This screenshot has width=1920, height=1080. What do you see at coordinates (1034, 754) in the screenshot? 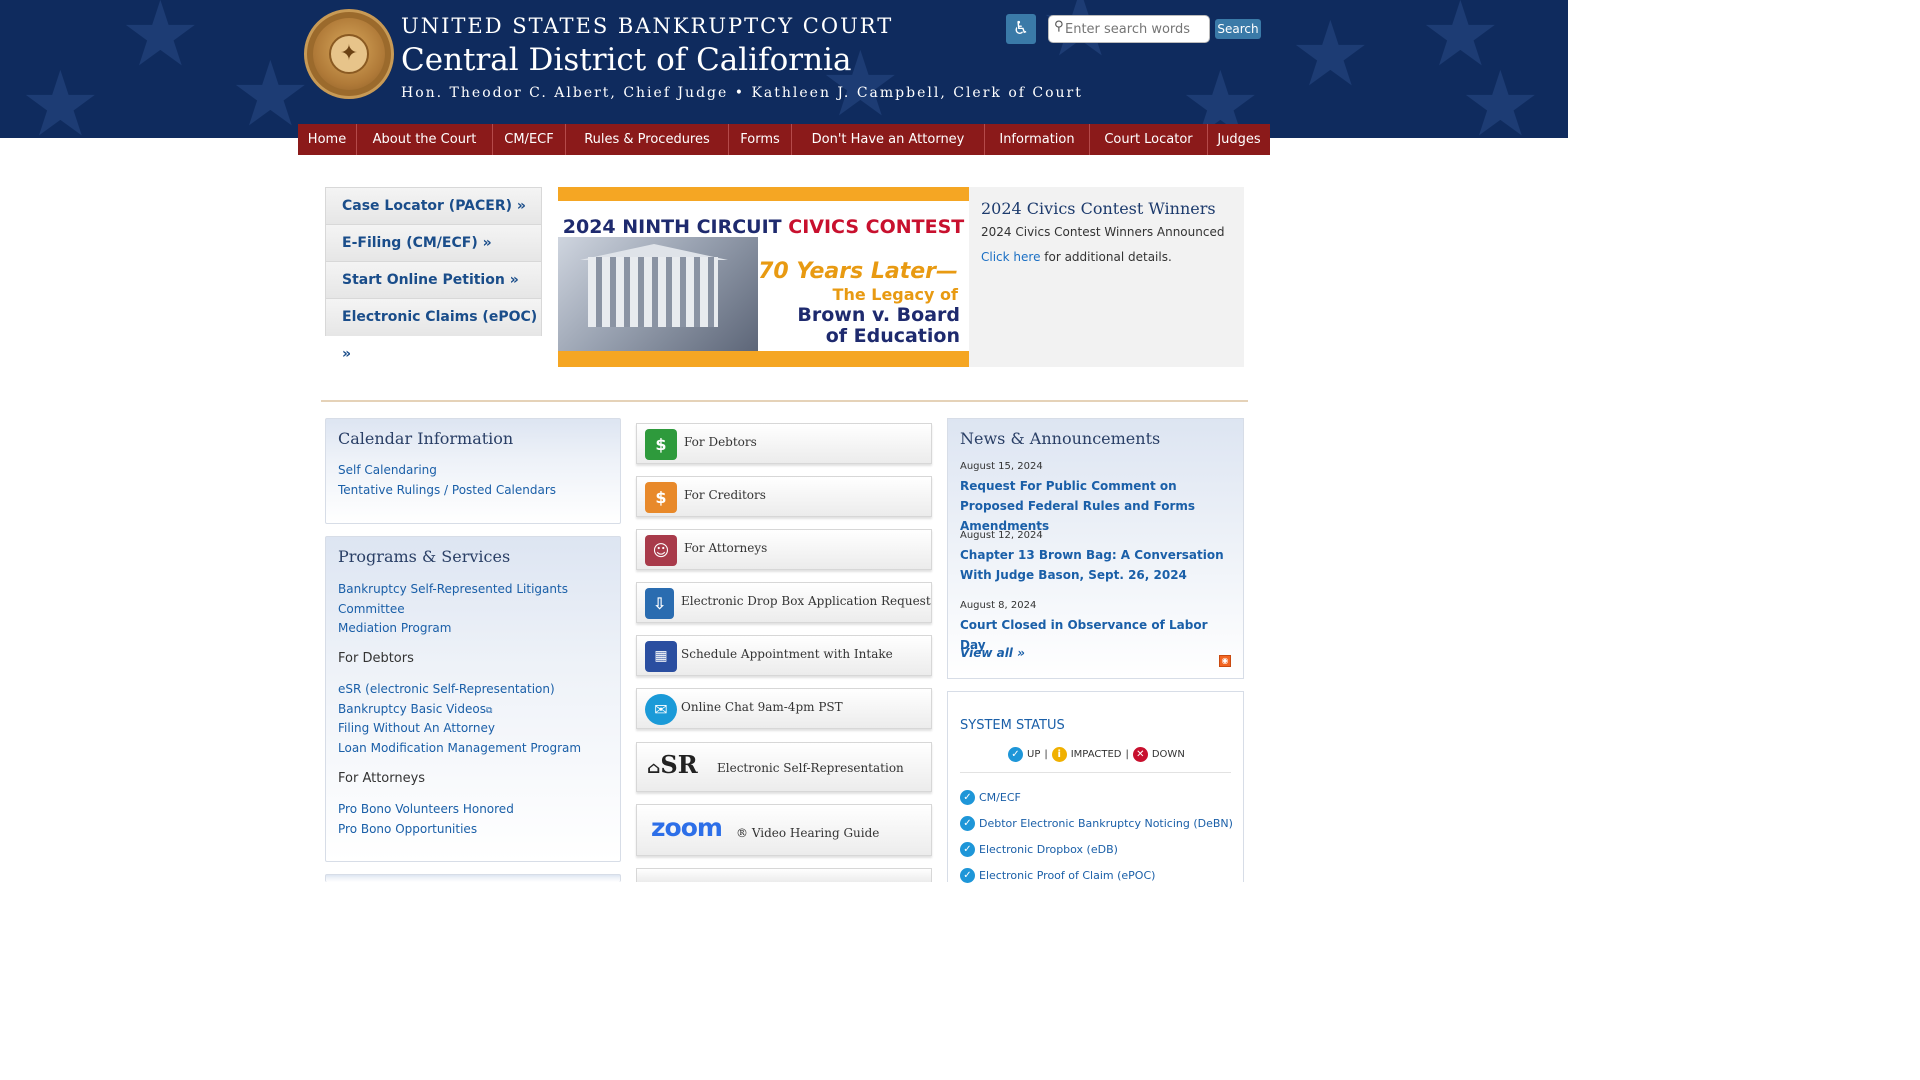
I see `legend-up: UP` at bounding box center [1034, 754].